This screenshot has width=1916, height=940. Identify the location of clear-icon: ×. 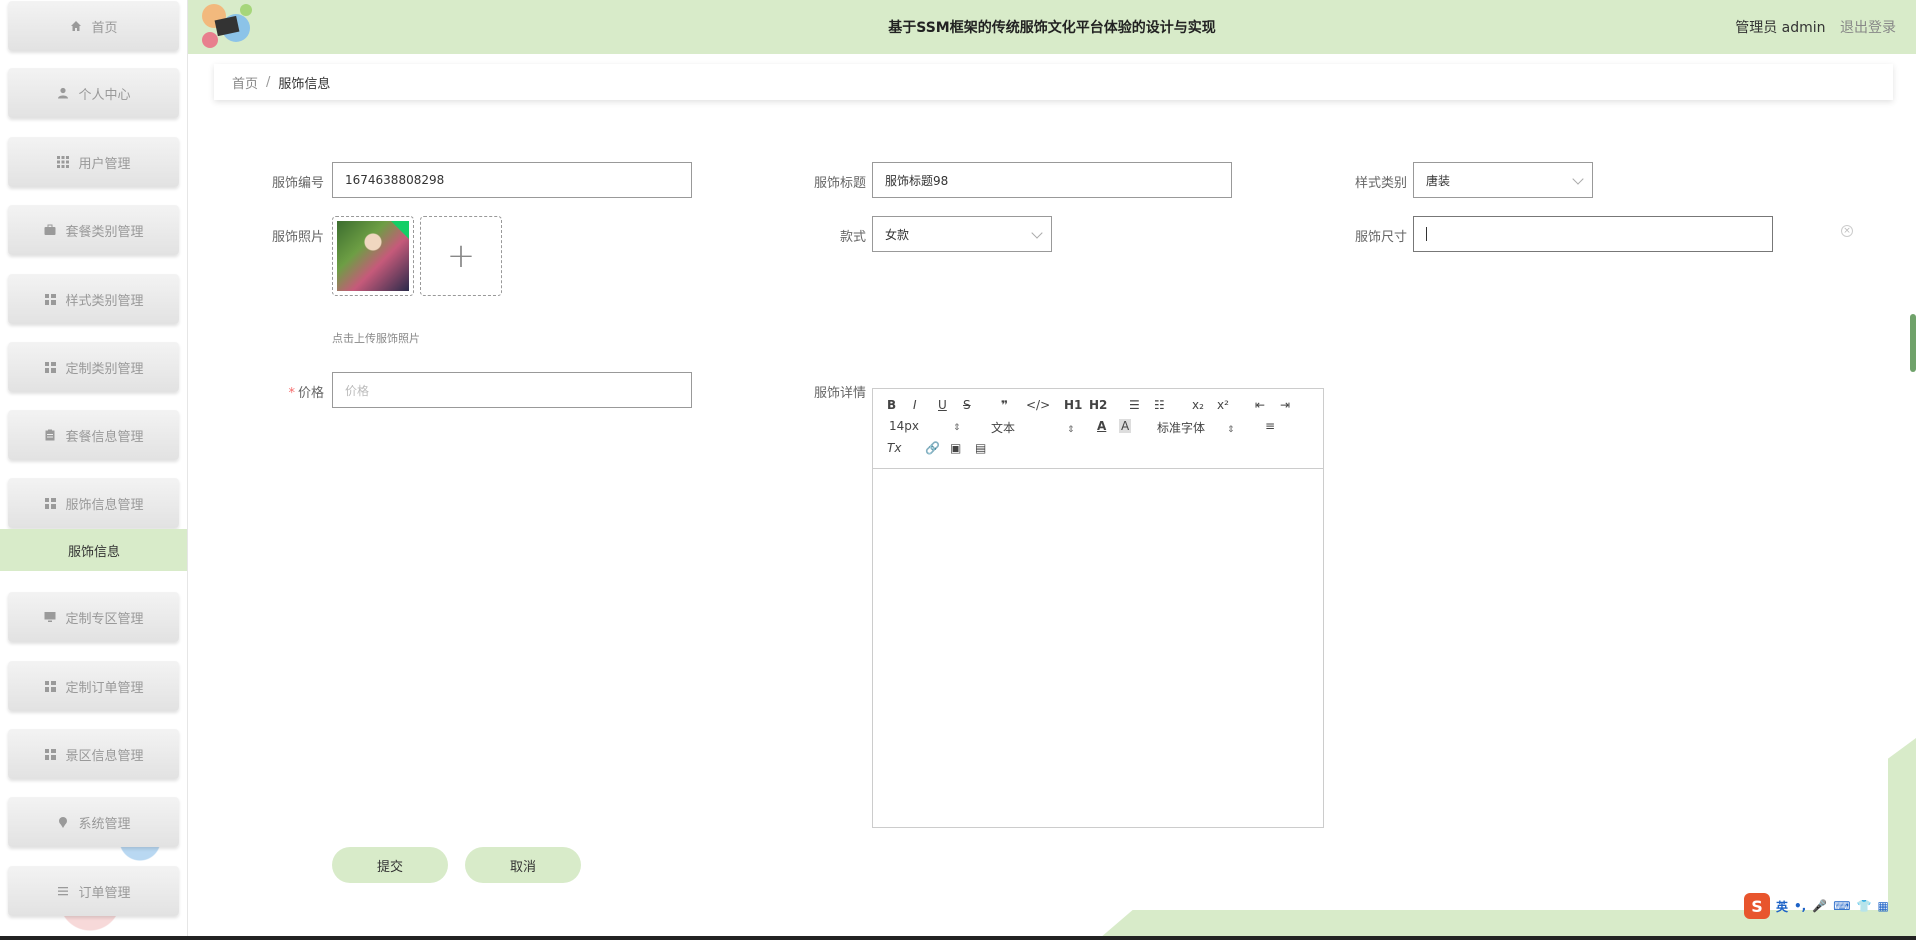
(1847, 231).